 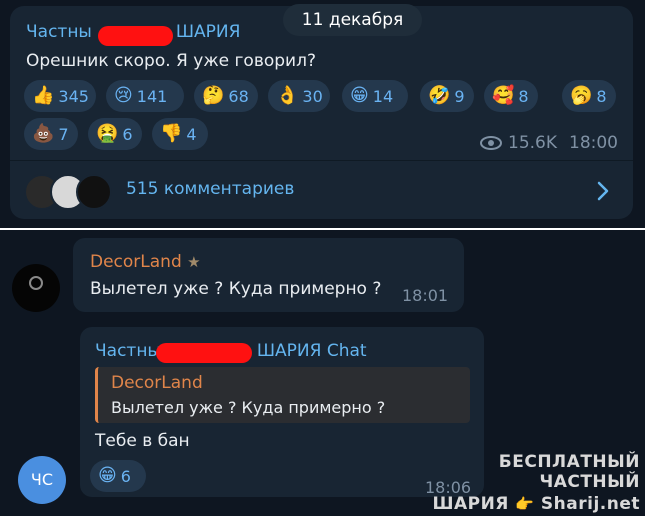 I want to click on reaction-ok-hand: 👌 30, so click(x=299, y=96).